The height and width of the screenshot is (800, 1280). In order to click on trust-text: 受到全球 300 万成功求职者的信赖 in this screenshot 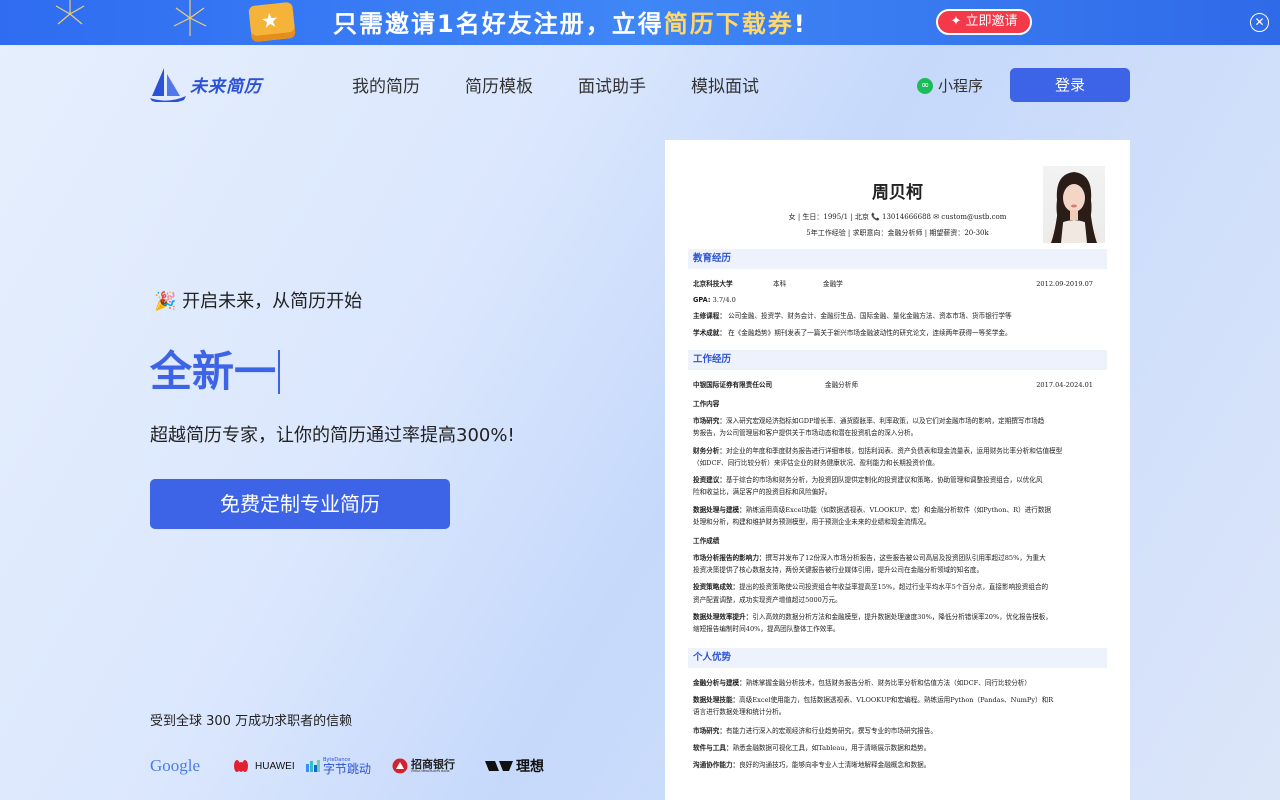, I will do `click(251, 721)`.